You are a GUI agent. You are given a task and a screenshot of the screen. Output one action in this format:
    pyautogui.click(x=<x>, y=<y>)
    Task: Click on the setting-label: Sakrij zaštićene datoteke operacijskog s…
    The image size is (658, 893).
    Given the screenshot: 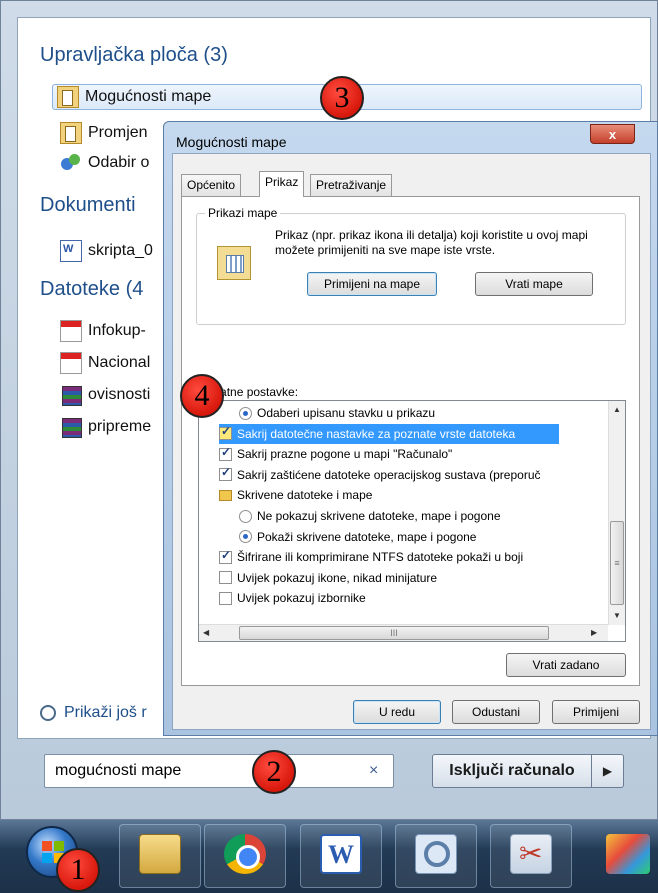 What is the action you would take?
    pyautogui.click(x=389, y=474)
    